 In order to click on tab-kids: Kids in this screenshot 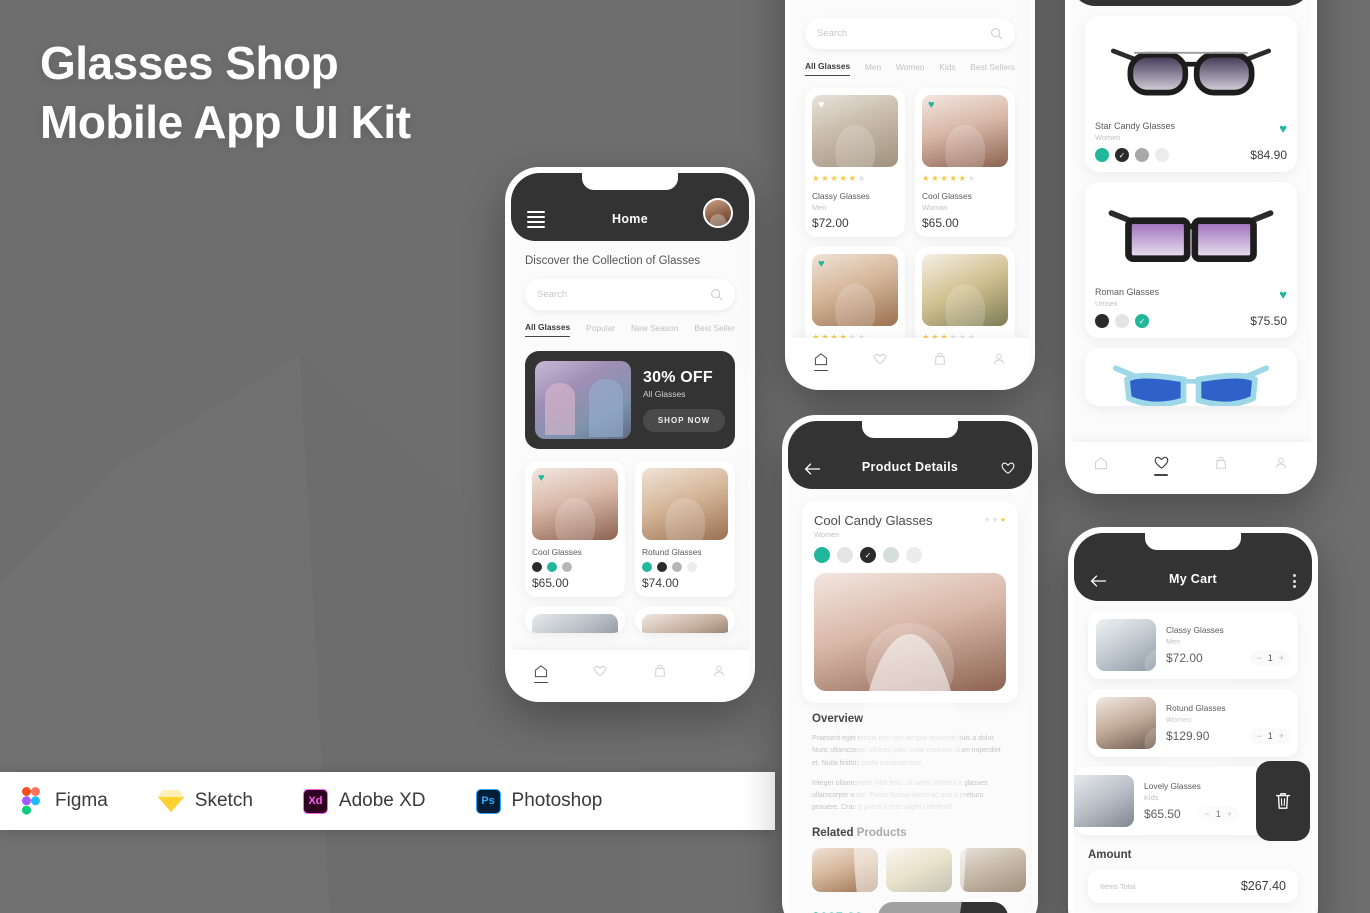, I will do `click(947, 69)`.